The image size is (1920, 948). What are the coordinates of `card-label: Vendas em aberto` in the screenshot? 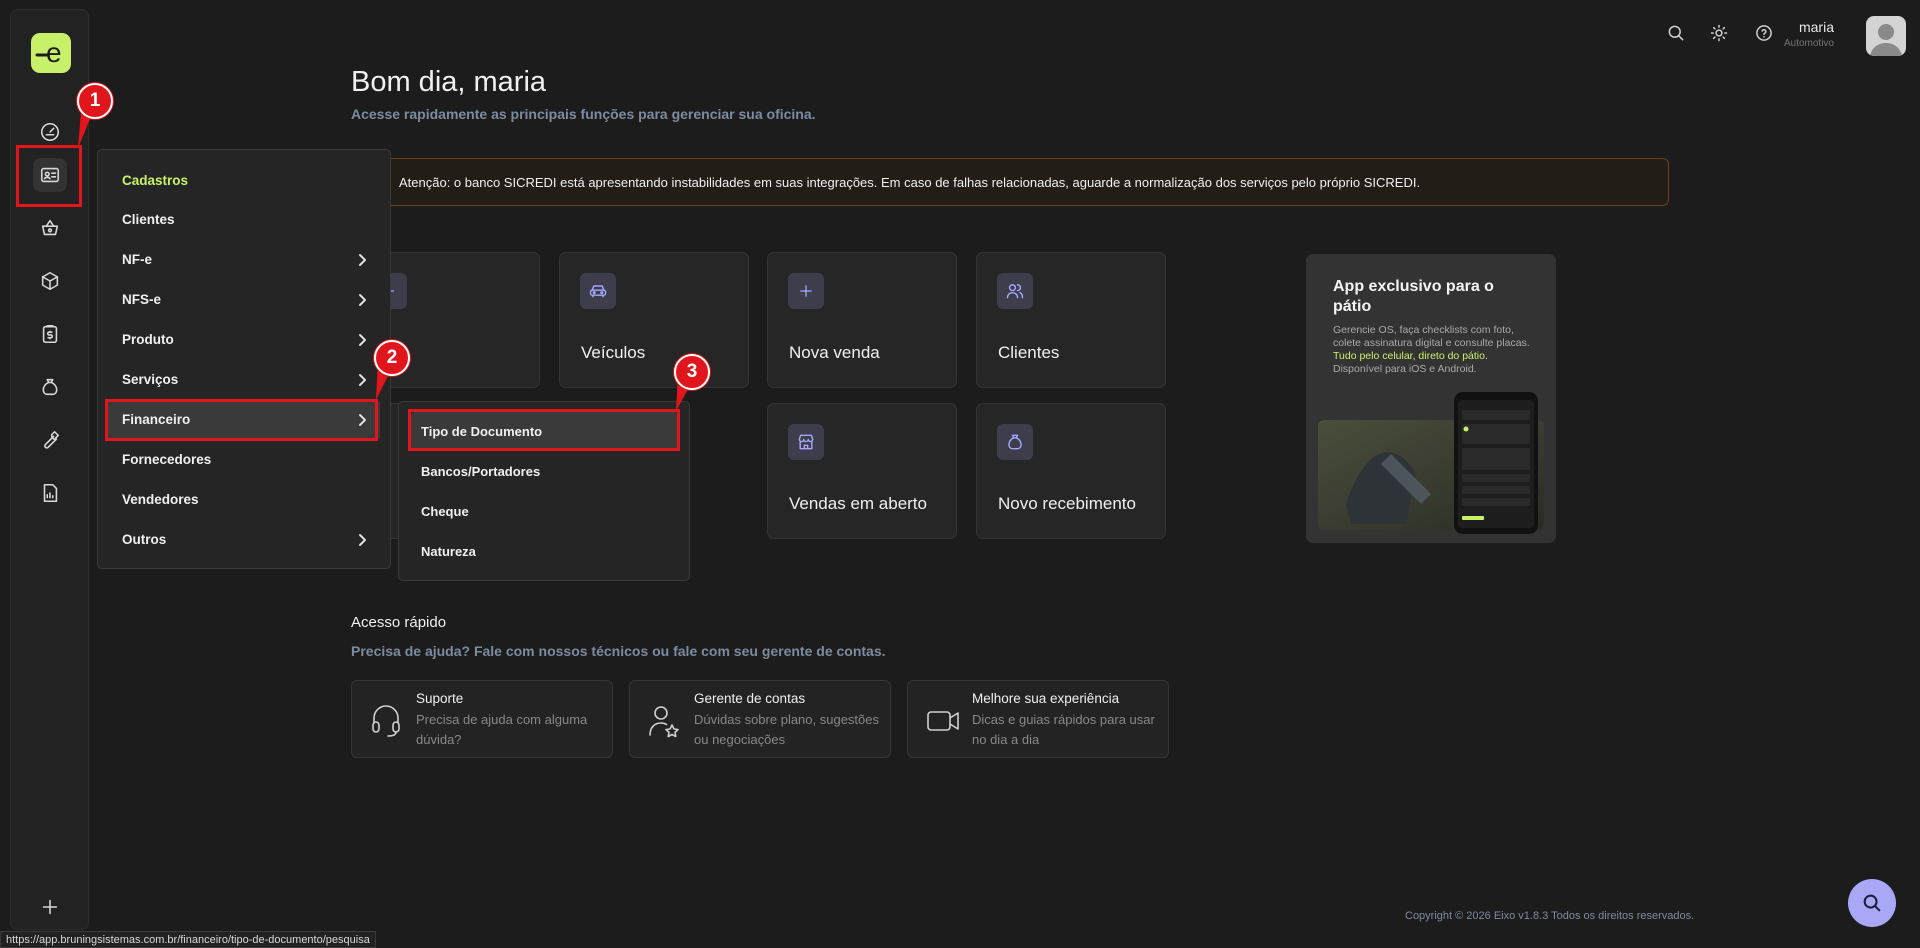 It's located at (858, 503).